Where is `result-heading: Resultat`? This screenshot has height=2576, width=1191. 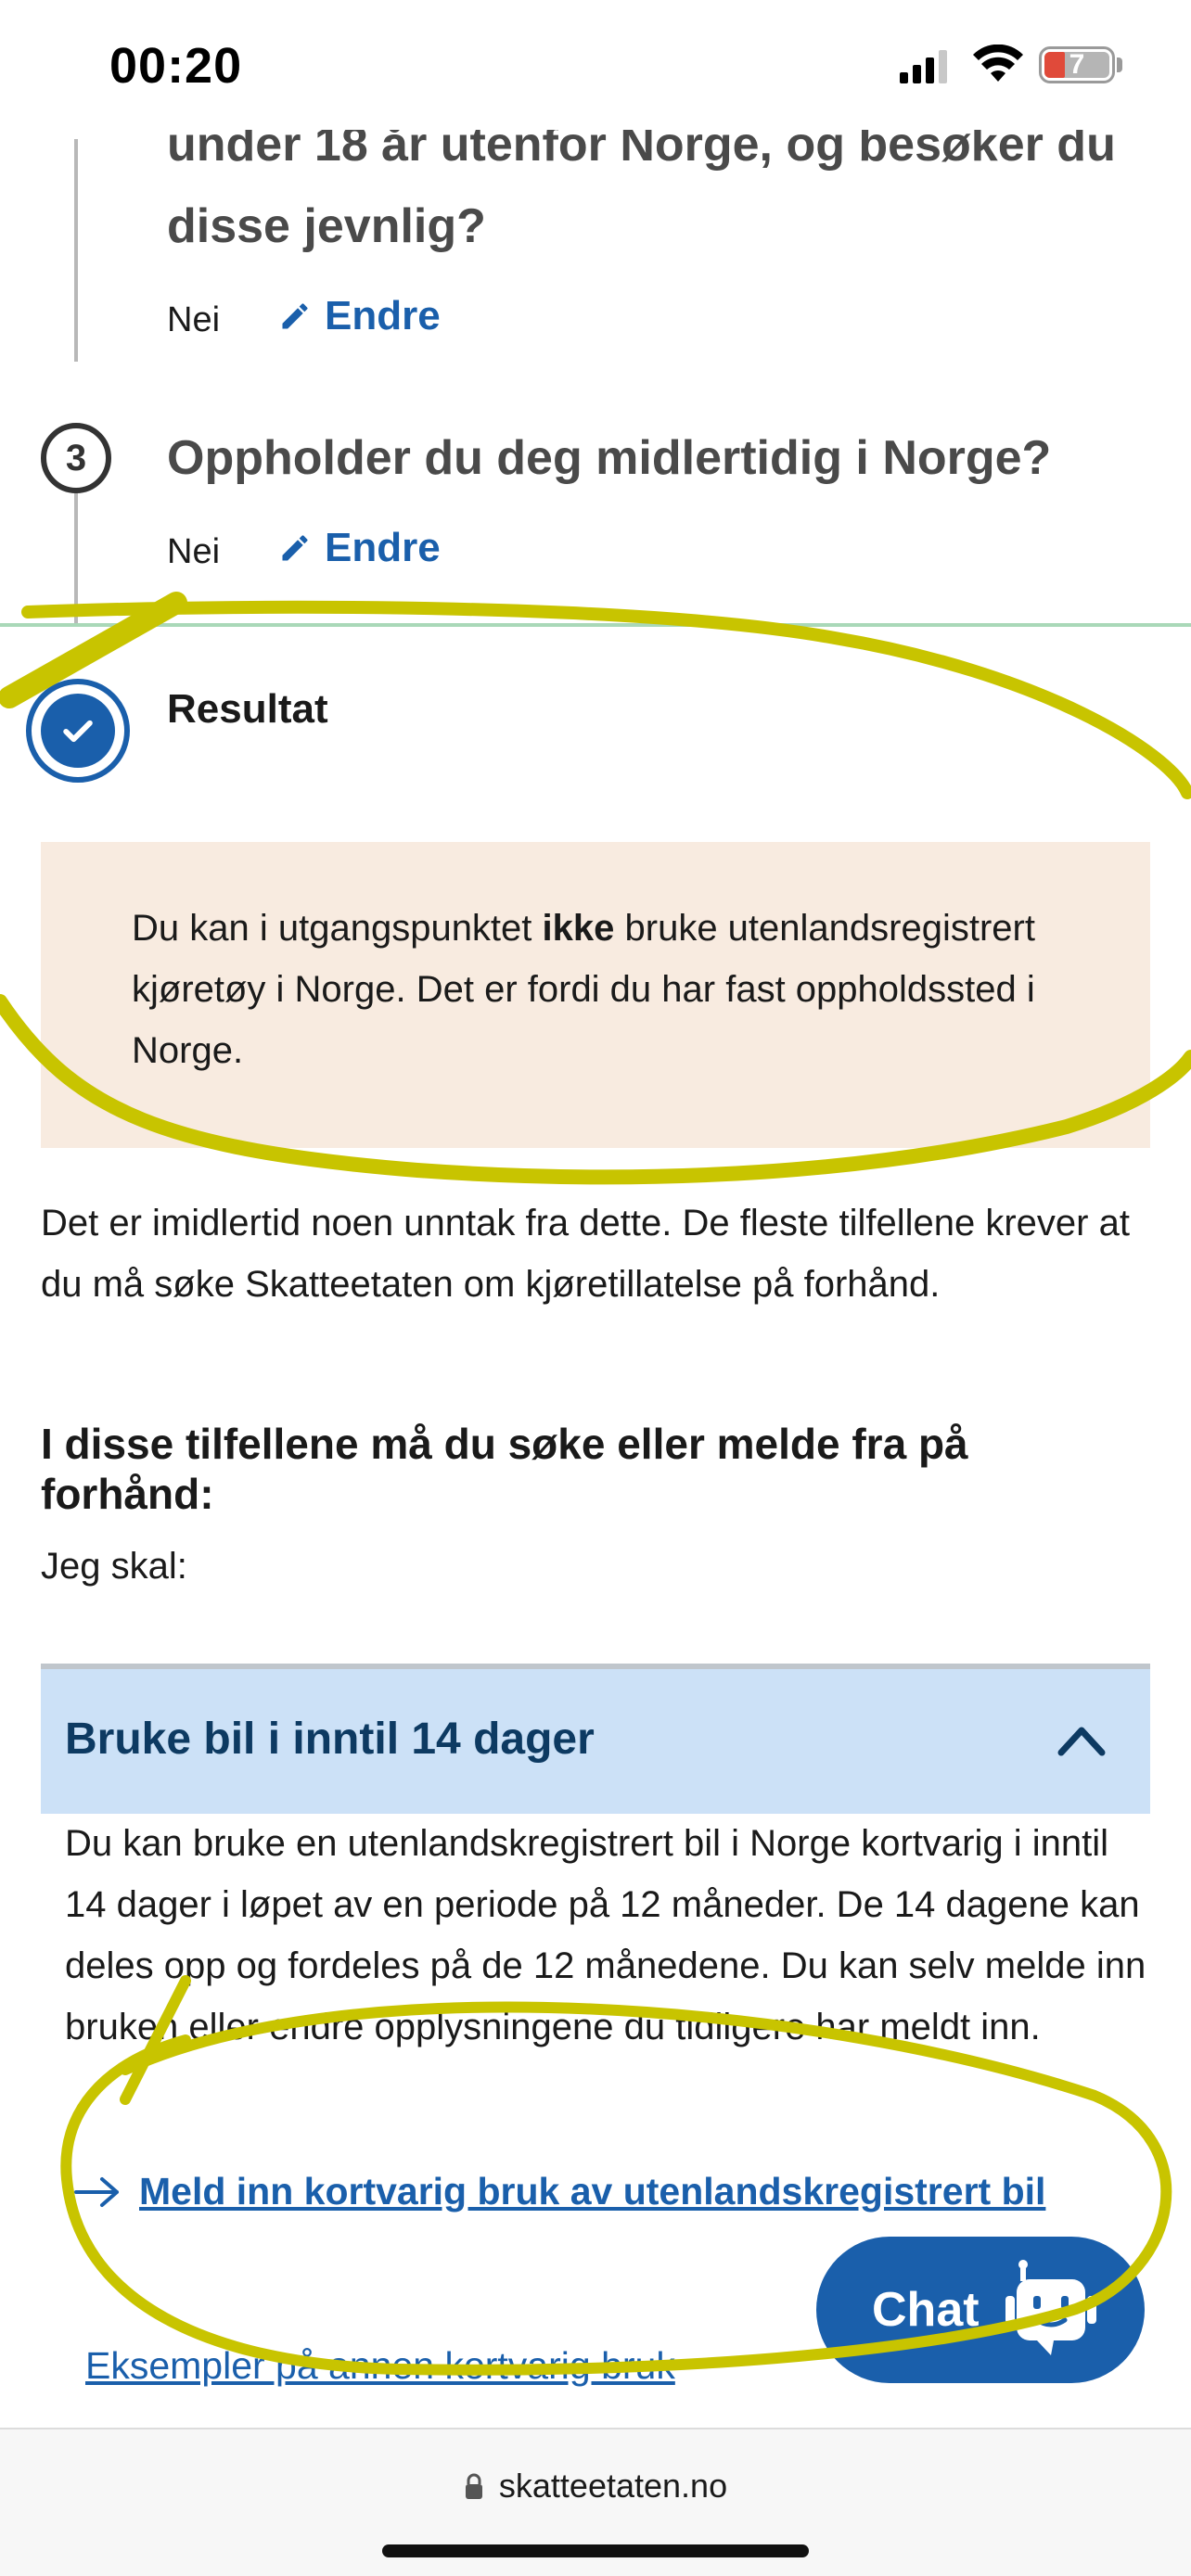 result-heading: Resultat is located at coordinates (248, 709).